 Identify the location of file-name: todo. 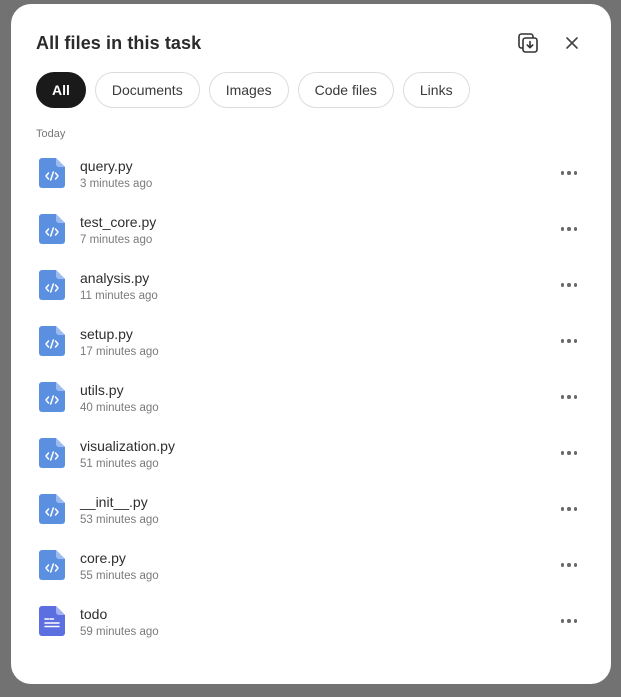
(94, 614).